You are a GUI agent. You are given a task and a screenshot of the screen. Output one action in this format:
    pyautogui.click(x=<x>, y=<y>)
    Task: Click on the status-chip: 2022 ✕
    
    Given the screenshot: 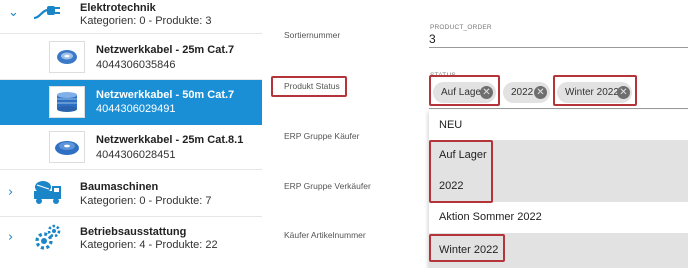 What is the action you would take?
    pyautogui.click(x=526, y=92)
    